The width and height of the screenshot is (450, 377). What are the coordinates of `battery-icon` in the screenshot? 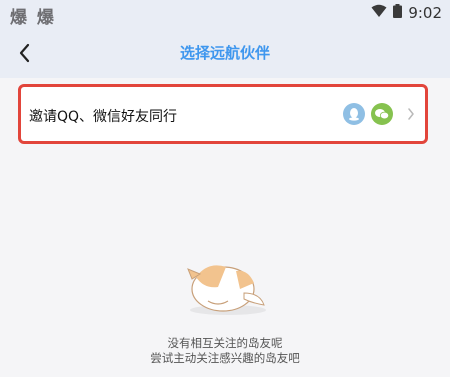 It's located at (398, 13).